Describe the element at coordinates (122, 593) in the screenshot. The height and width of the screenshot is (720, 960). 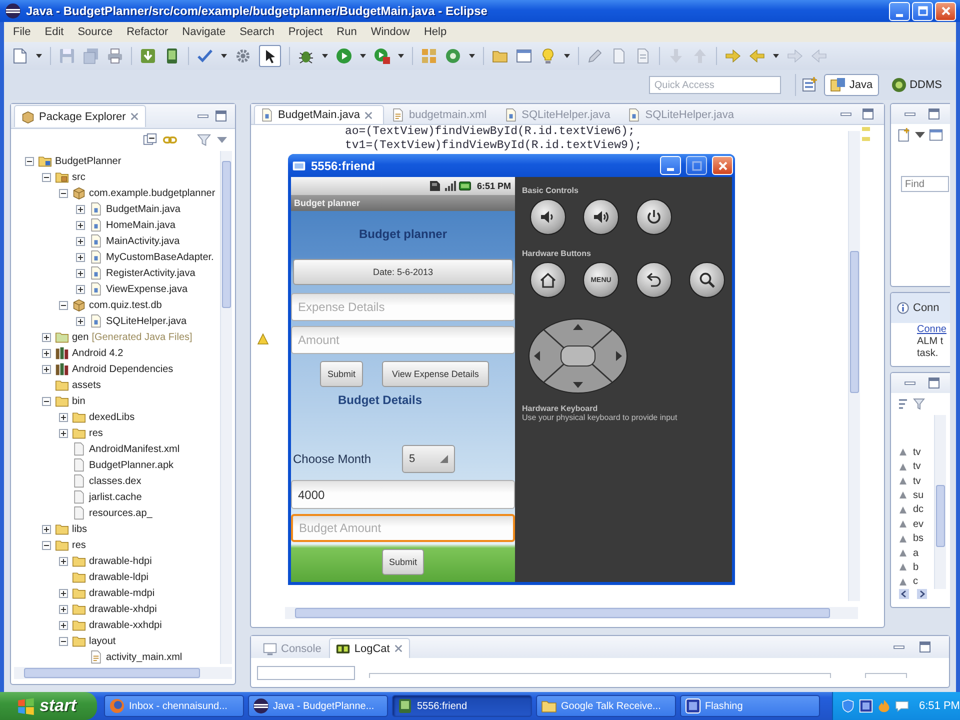
I see `tree-item: drawable-mdpi` at that location.